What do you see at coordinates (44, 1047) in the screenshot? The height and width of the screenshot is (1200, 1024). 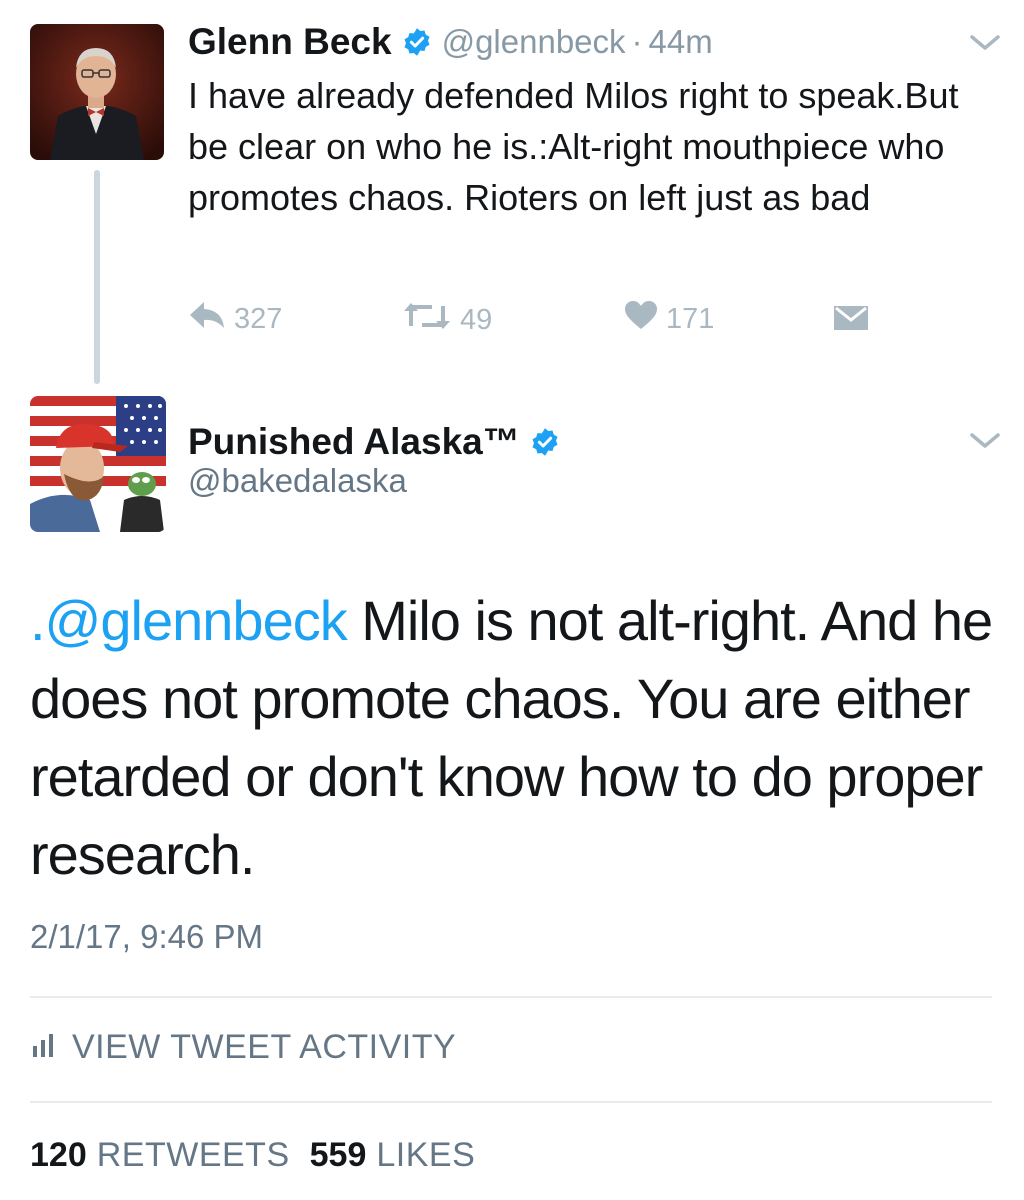 I see `bar-chart-icon` at bounding box center [44, 1047].